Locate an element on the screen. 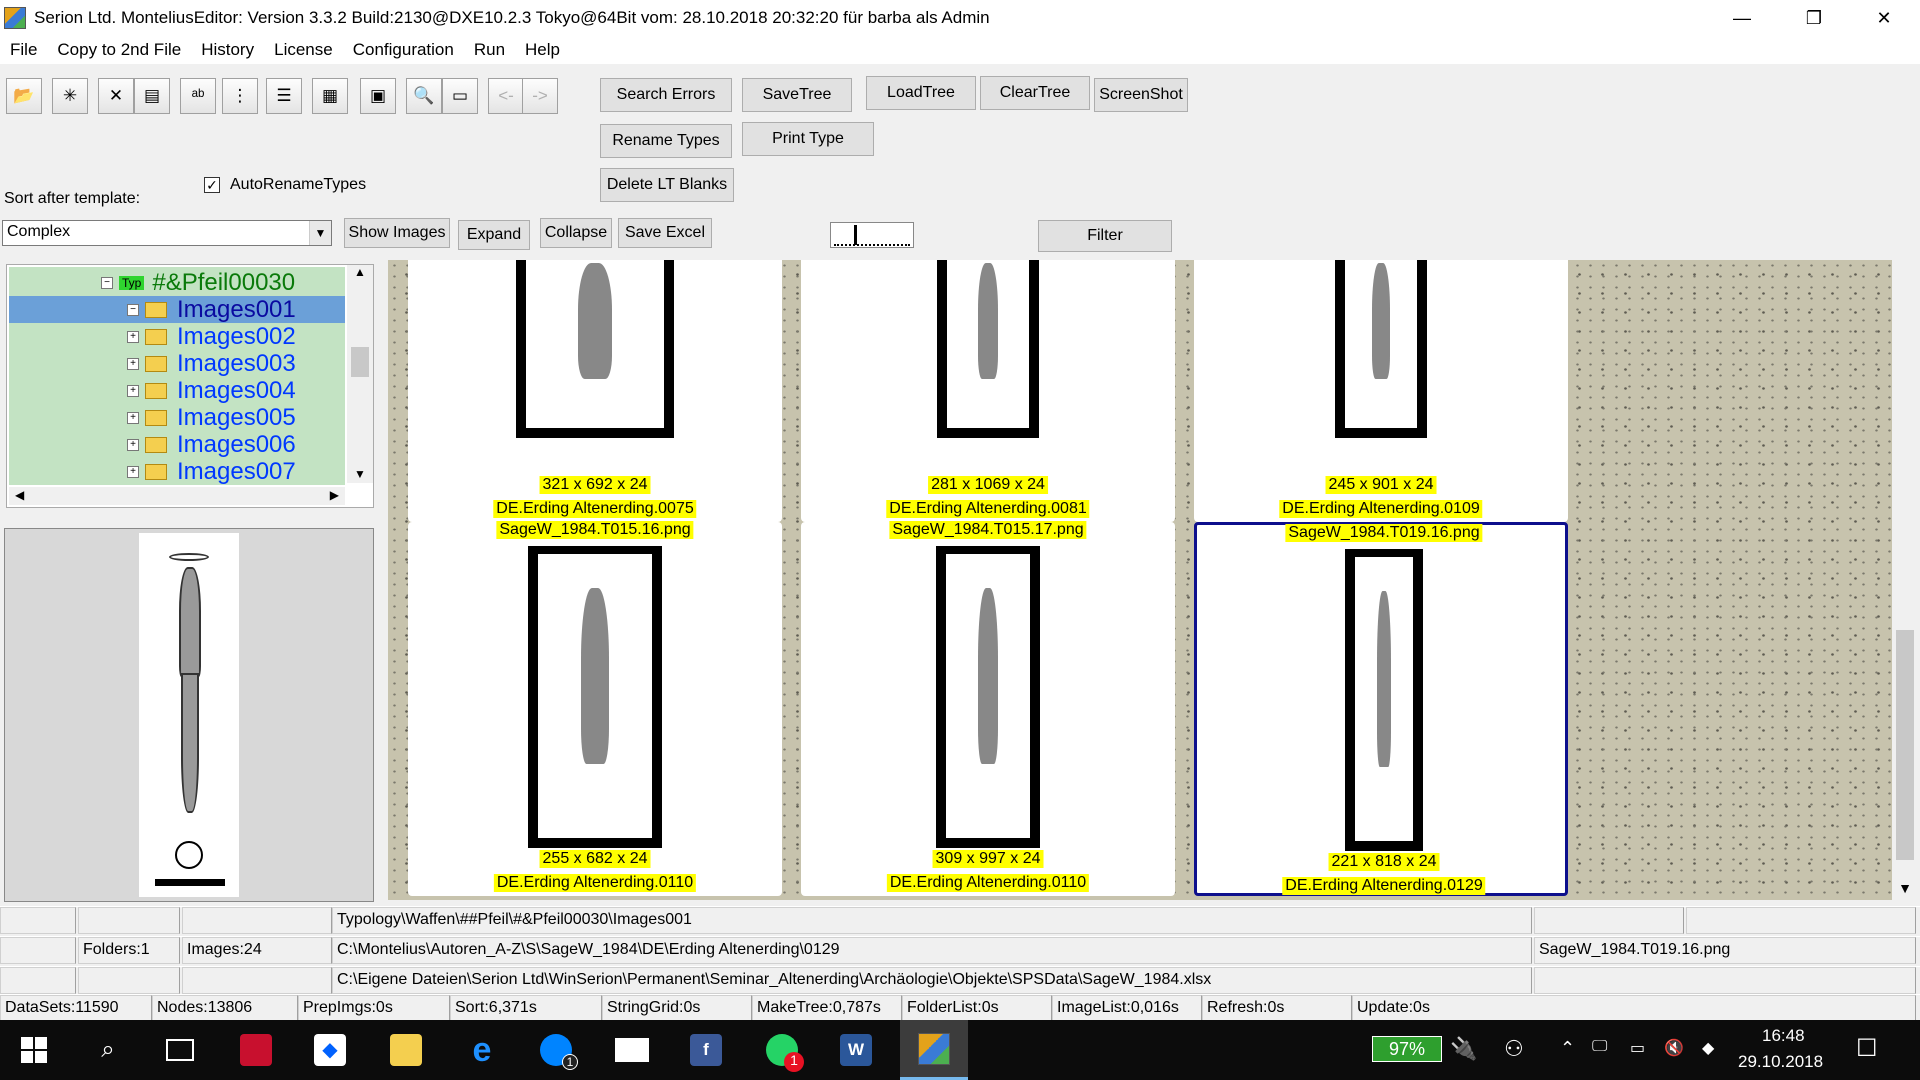 This screenshot has height=1080, width=1920. slider-thumb is located at coordinates (856, 235).